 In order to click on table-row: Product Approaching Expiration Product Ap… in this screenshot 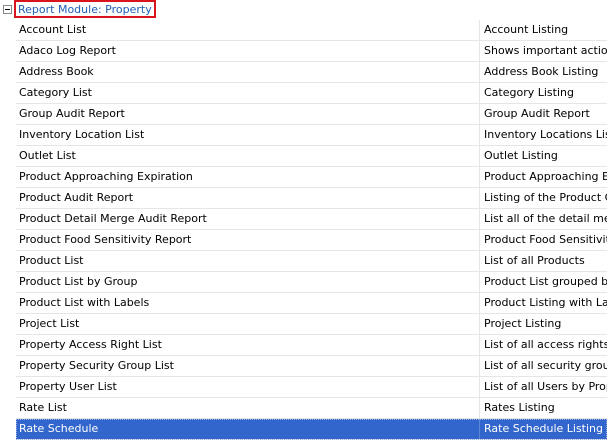, I will do `click(311, 177)`.